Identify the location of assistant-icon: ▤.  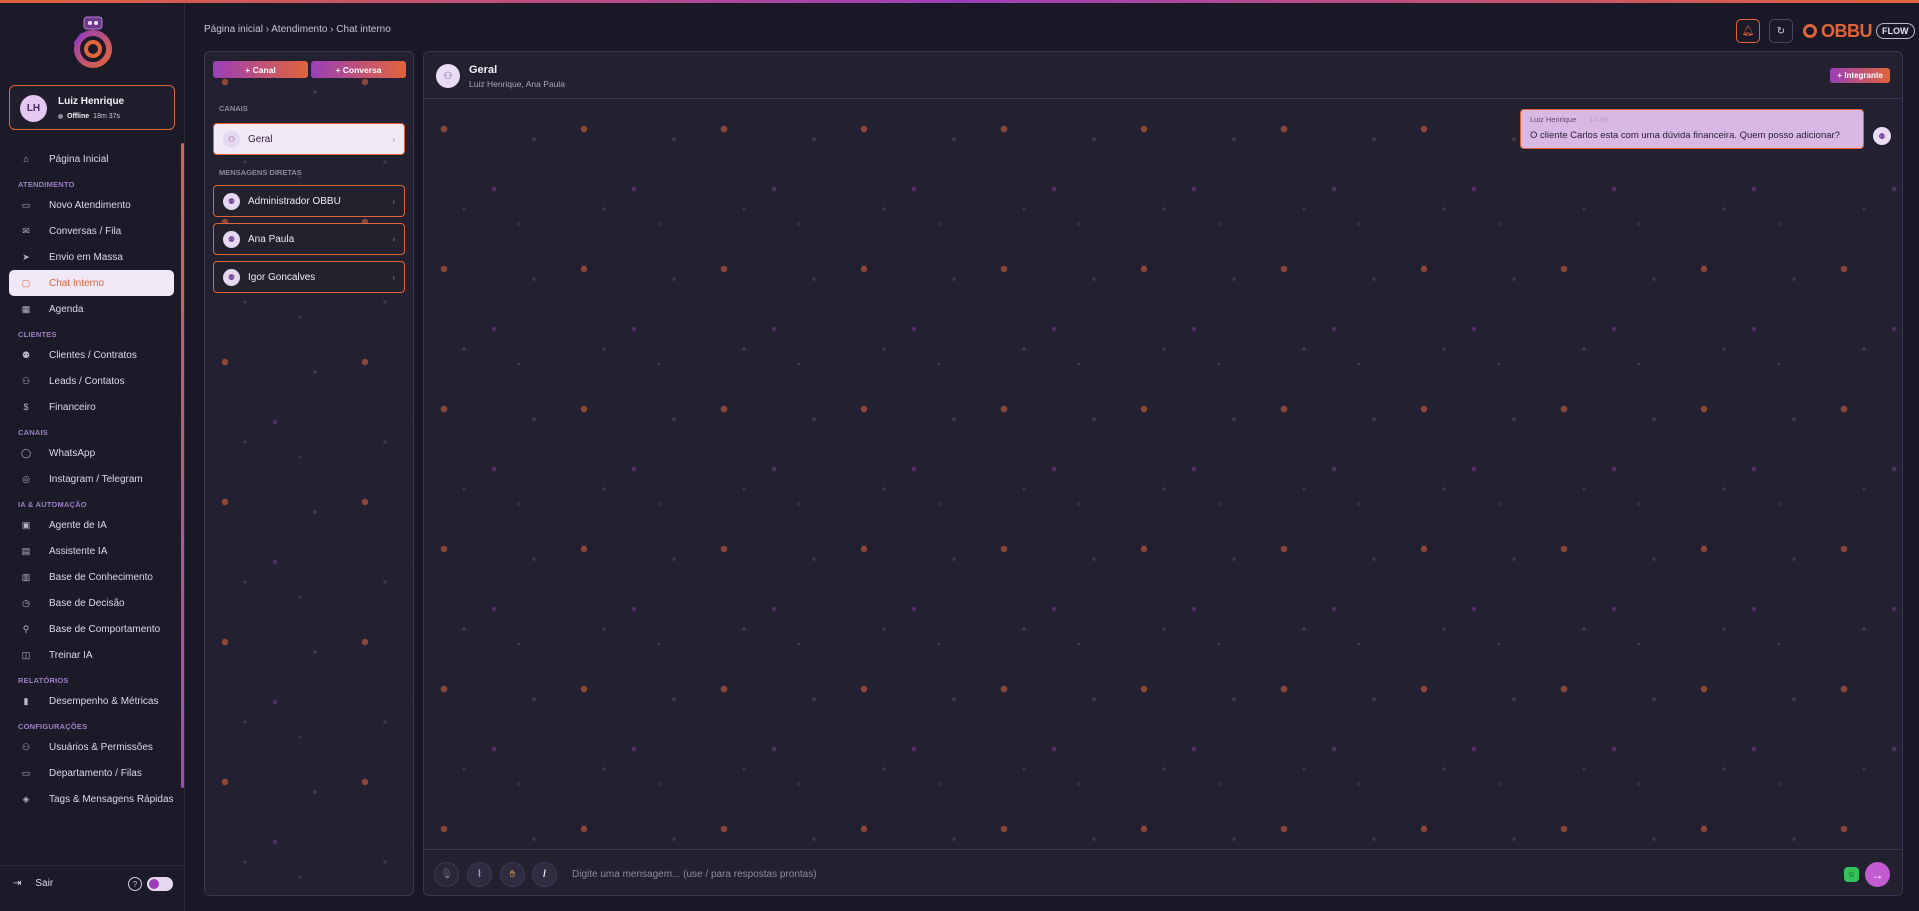
(26, 550).